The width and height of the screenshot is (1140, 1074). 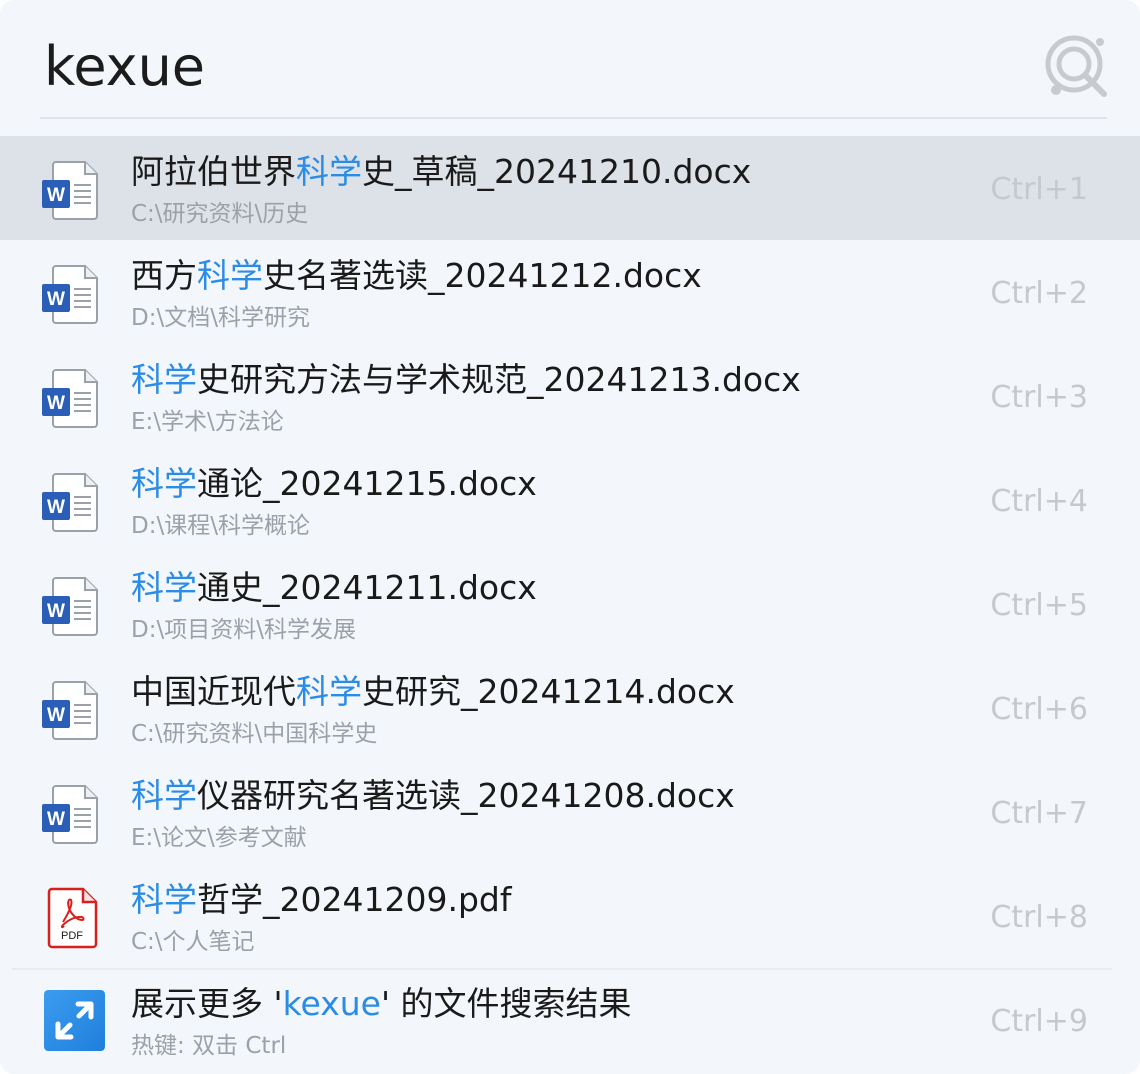 I want to click on file-name-suffix: 哲学_20241209.pdf, so click(x=354, y=899).